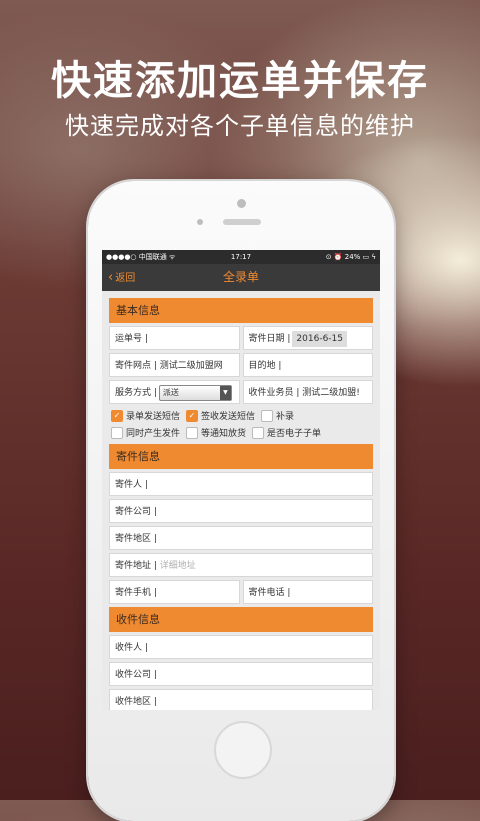 The height and width of the screenshot is (821, 480). I want to click on receiver-region-field: 收件地区 |, so click(241, 699).